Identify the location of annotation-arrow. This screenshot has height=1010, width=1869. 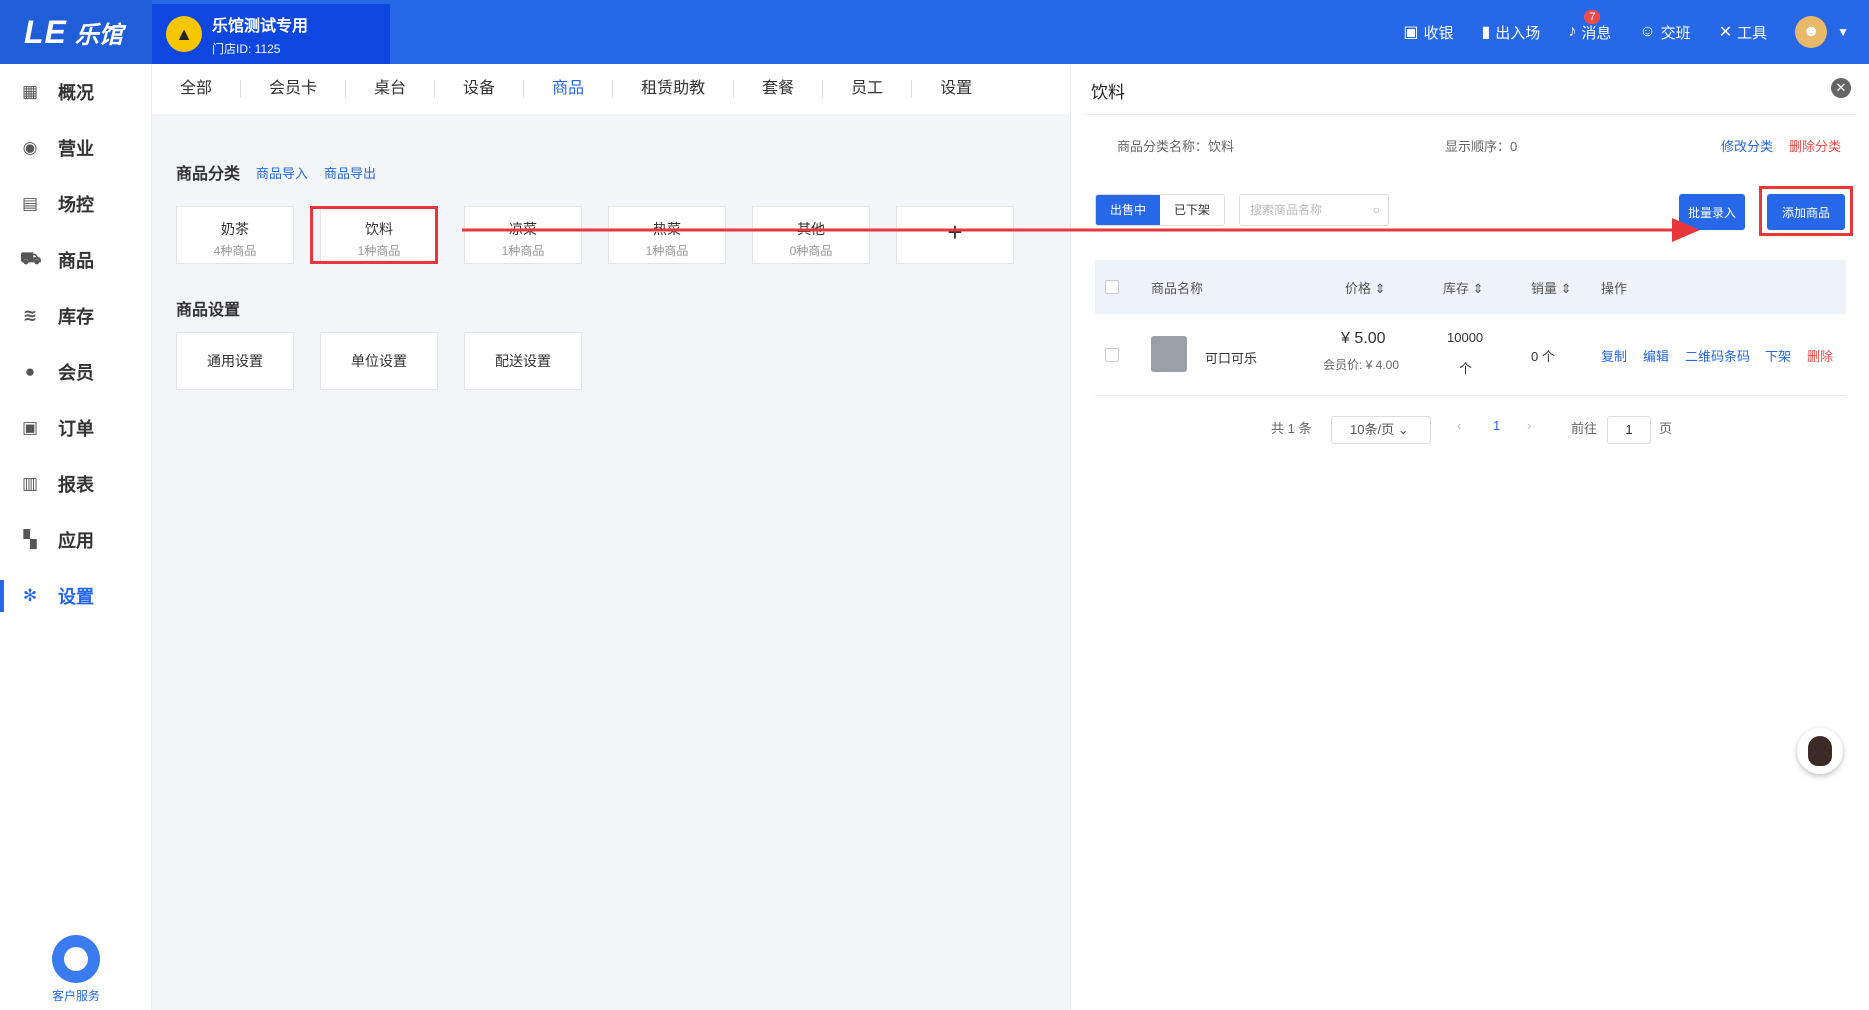
(1081, 230).